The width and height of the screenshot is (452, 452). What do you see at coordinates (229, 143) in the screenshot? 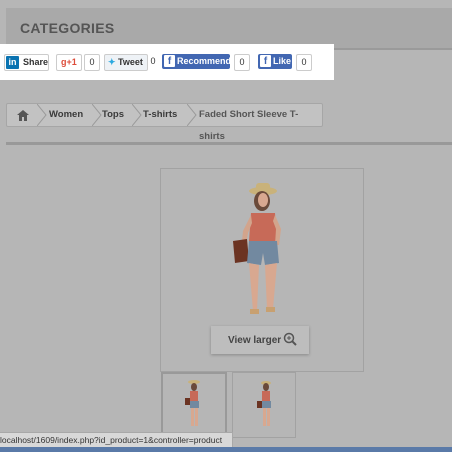
I see `section-divider` at bounding box center [229, 143].